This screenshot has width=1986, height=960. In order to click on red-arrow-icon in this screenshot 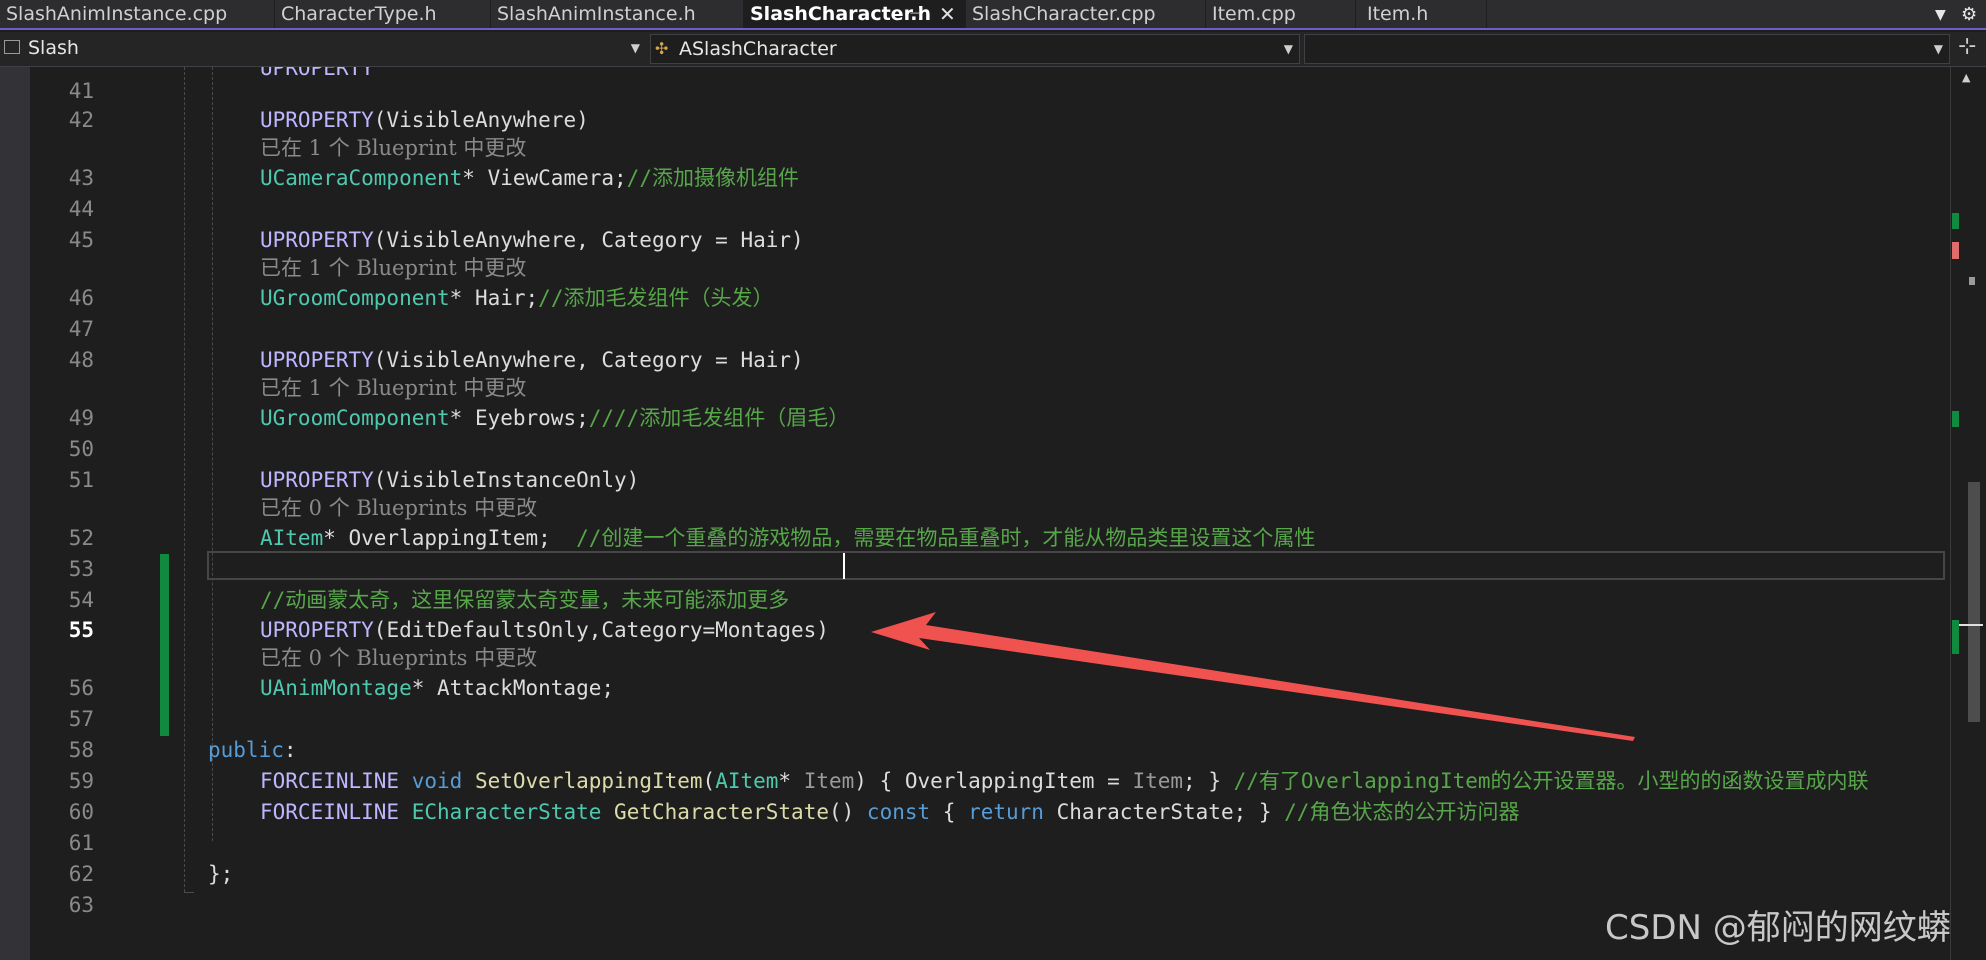, I will do `click(1253, 676)`.